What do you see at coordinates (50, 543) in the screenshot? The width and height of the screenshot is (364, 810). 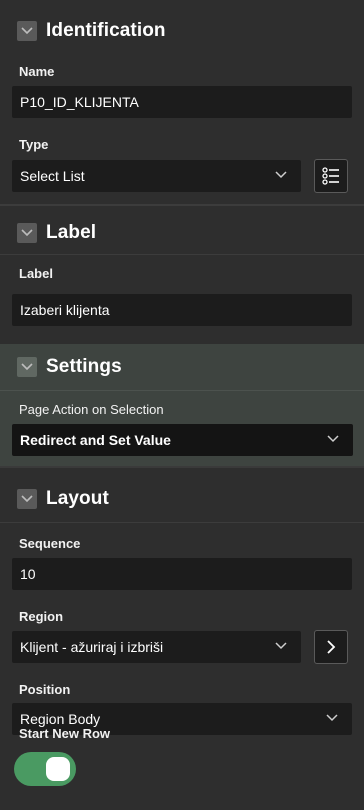 I see `sequence-label: Sequence` at bounding box center [50, 543].